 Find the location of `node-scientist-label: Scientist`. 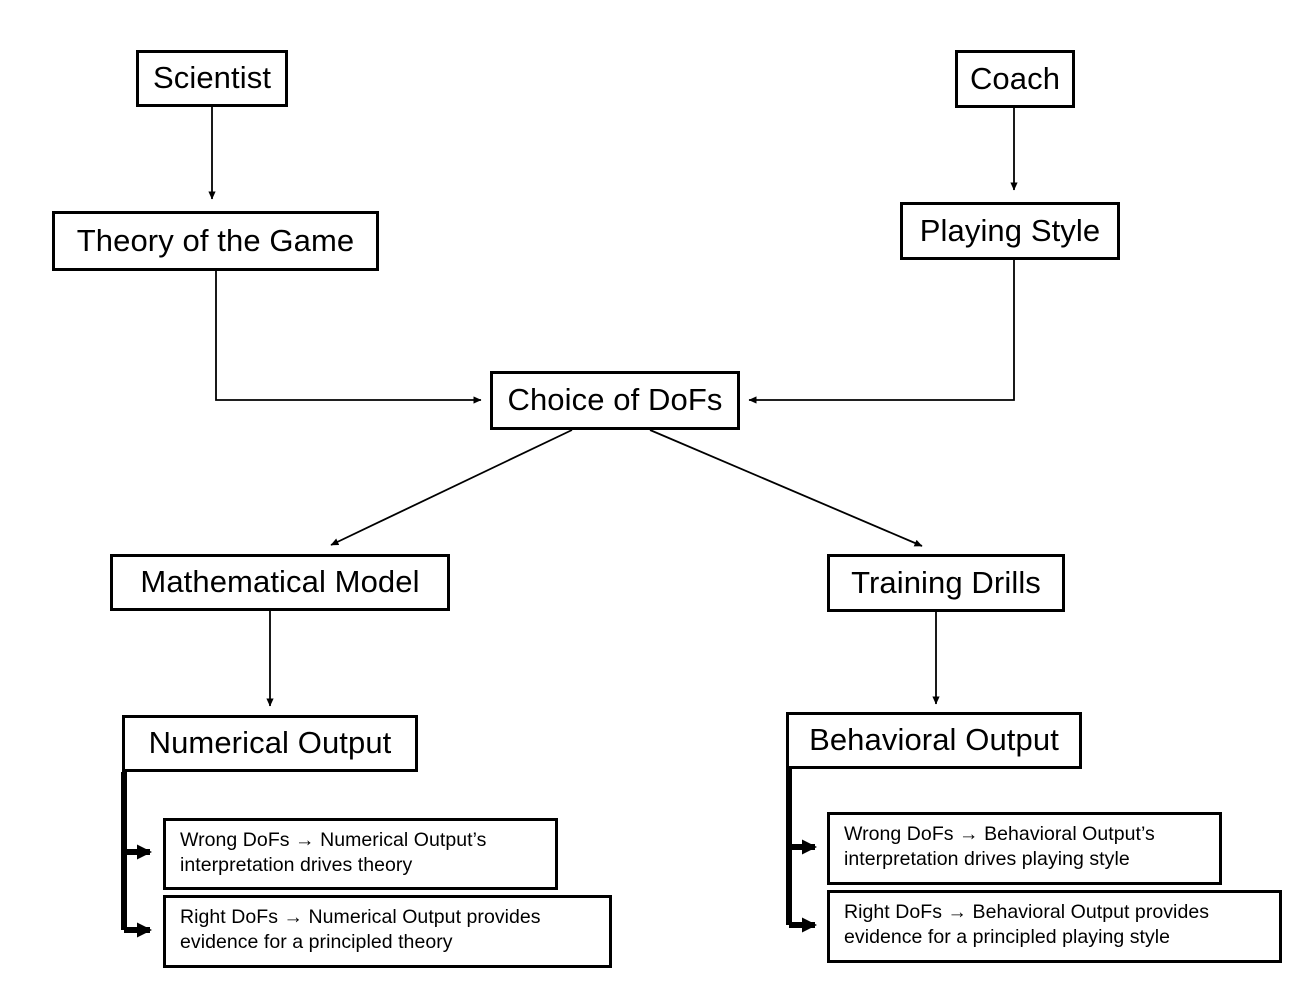

node-scientist-label: Scientist is located at coordinates (212, 78).